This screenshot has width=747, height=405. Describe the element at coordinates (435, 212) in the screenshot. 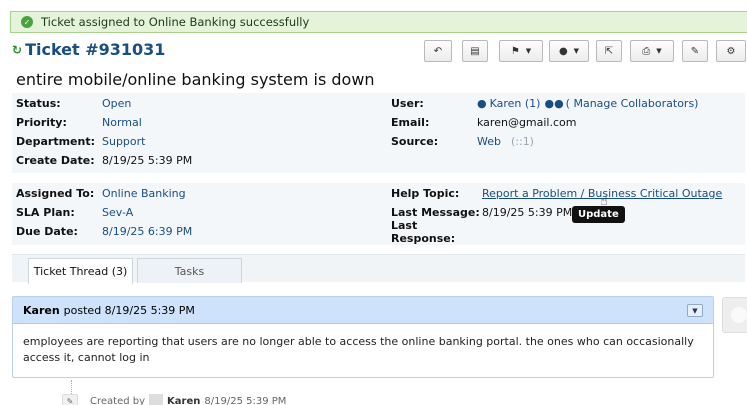

I see `last-message-label: Last Message:` at that location.